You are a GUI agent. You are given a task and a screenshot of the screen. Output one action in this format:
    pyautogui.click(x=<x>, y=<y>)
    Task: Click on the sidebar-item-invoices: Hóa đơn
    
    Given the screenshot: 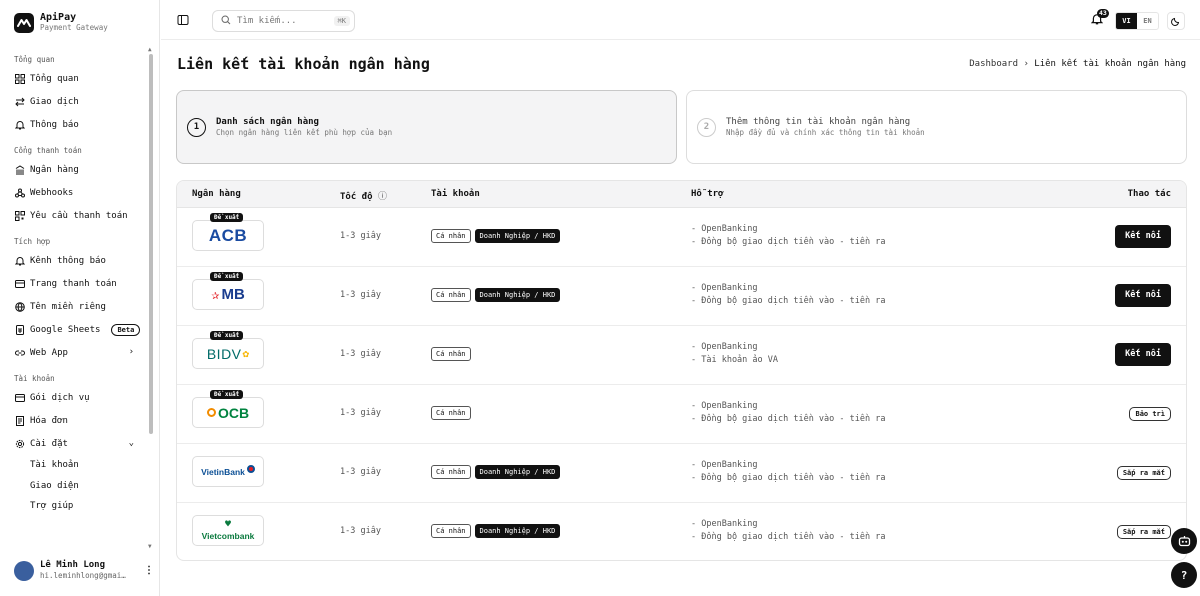 What is the action you would take?
    pyautogui.click(x=75, y=420)
    